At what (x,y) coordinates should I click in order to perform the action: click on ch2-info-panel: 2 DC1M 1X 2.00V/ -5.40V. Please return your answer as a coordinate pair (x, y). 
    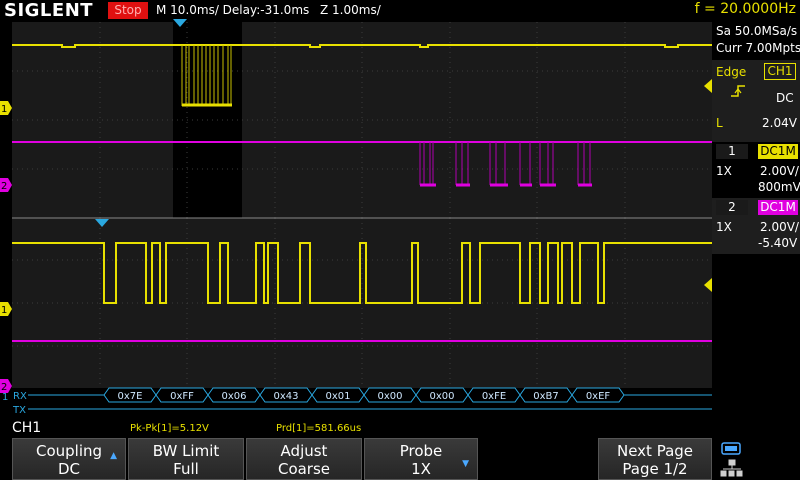
    Looking at the image, I should click on (756, 226).